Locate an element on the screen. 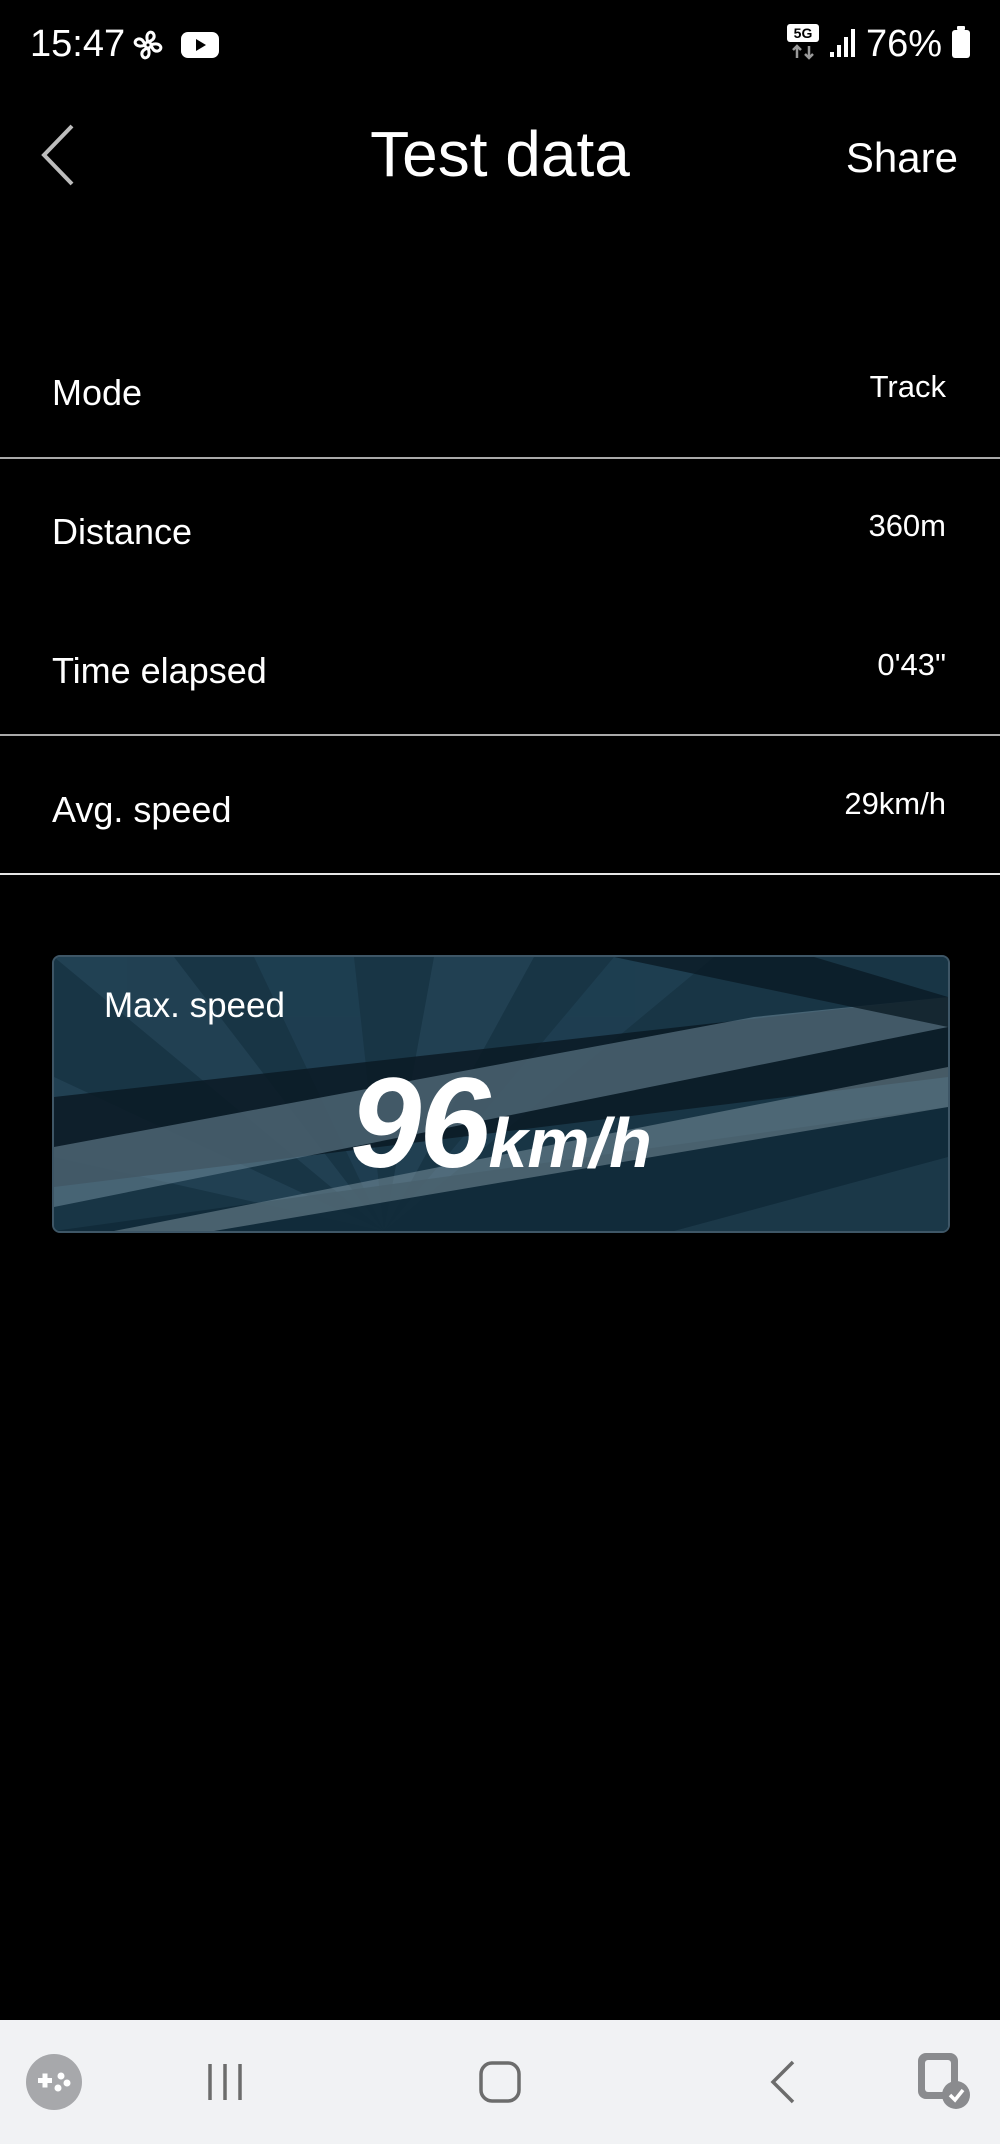 The height and width of the screenshot is (2144, 1000). status-right-icons: 5G 76% is located at coordinates (879, 44).